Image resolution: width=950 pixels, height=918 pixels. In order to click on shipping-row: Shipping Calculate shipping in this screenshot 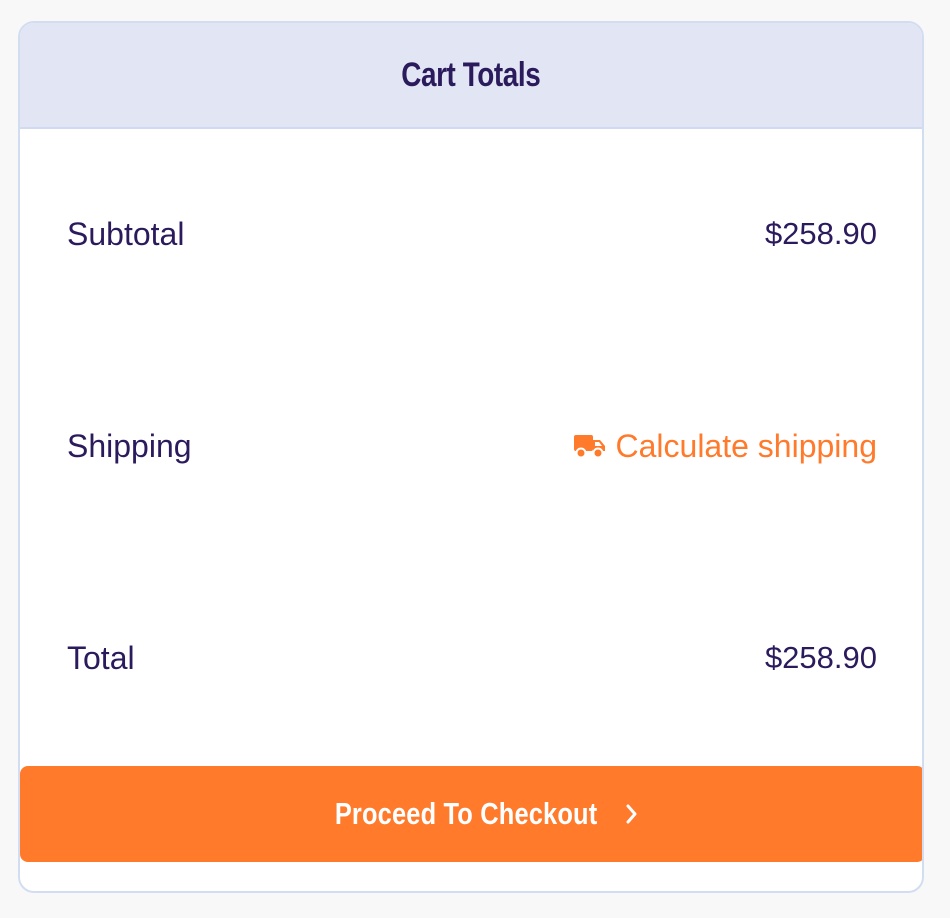, I will do `click(472, 446)`.